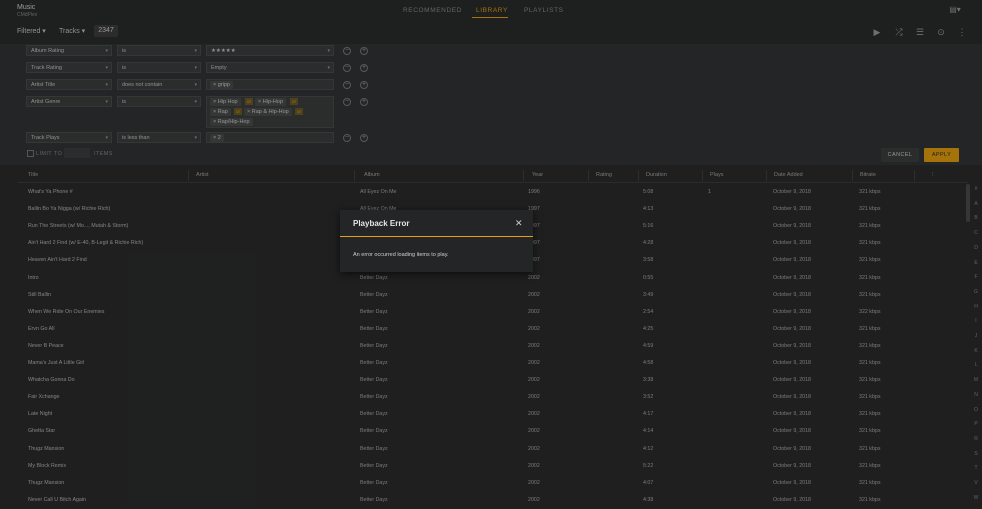 This screenshot has height=509, width=982. Describe the element at coordinates (519, 223) in the screenshot. I see `close-icon: ✕` at that location.